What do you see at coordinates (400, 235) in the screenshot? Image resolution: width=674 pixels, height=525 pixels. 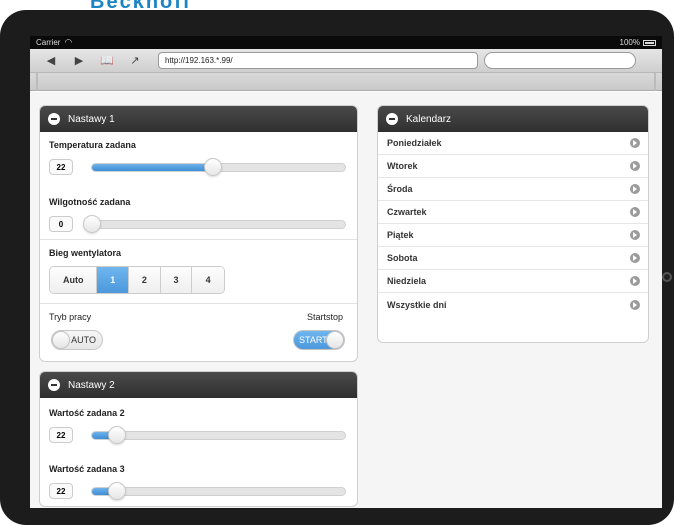 I see `calendar-item-label: Piątek` at bounding box center [400, 235].